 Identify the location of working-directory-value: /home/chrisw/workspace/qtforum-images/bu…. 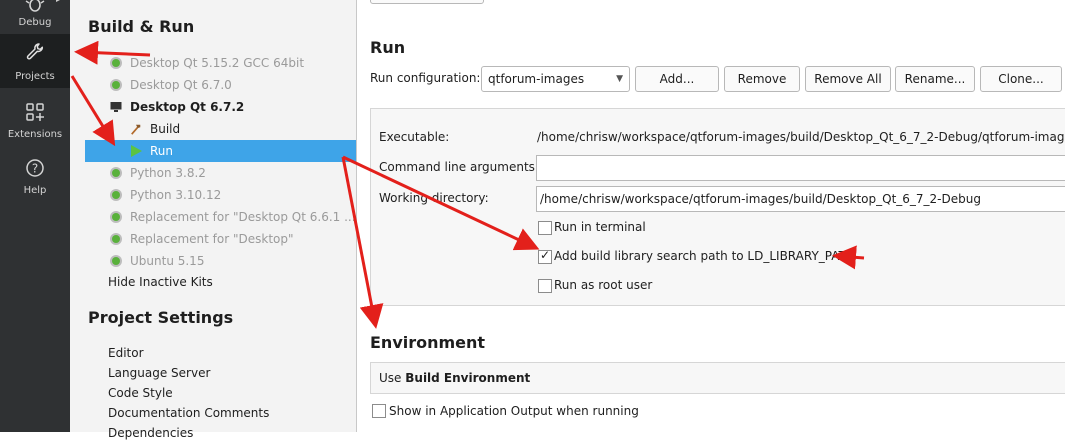
(760, 199).